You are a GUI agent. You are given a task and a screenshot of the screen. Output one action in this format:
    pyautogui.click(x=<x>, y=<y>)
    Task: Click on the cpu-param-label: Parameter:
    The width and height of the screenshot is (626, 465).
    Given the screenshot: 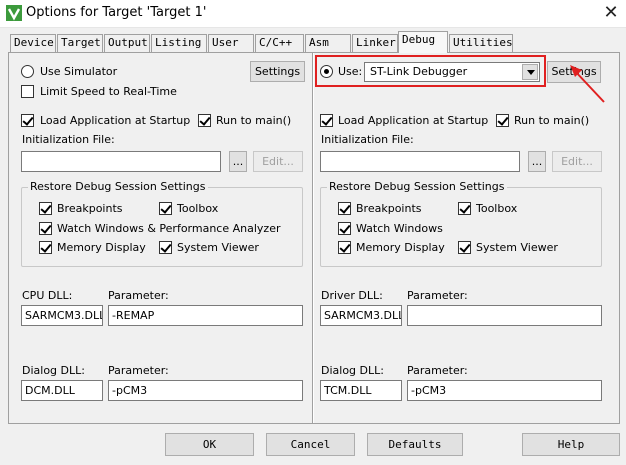 What is the action you would take?
    pyautogui.click(x=138, y=295)
    